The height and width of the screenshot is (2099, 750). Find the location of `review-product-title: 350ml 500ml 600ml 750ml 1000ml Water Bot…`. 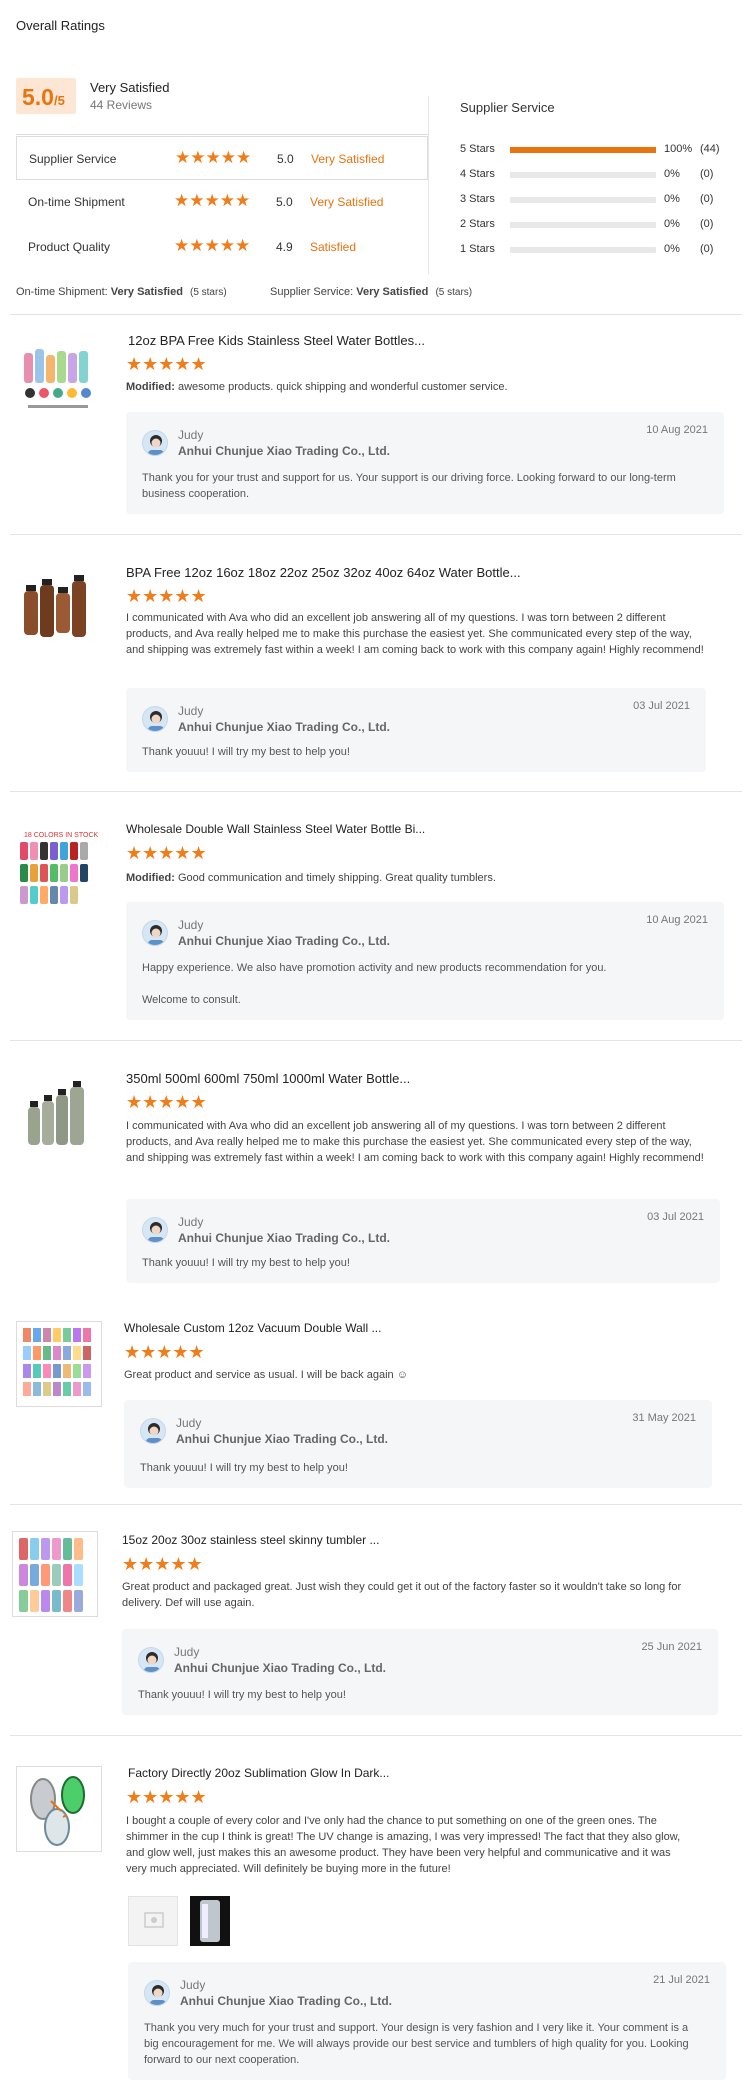

review-product-title: 350ml 500ml 600ml 750ml 1000ml Water Bot… is located at coordinates (268, 1078).